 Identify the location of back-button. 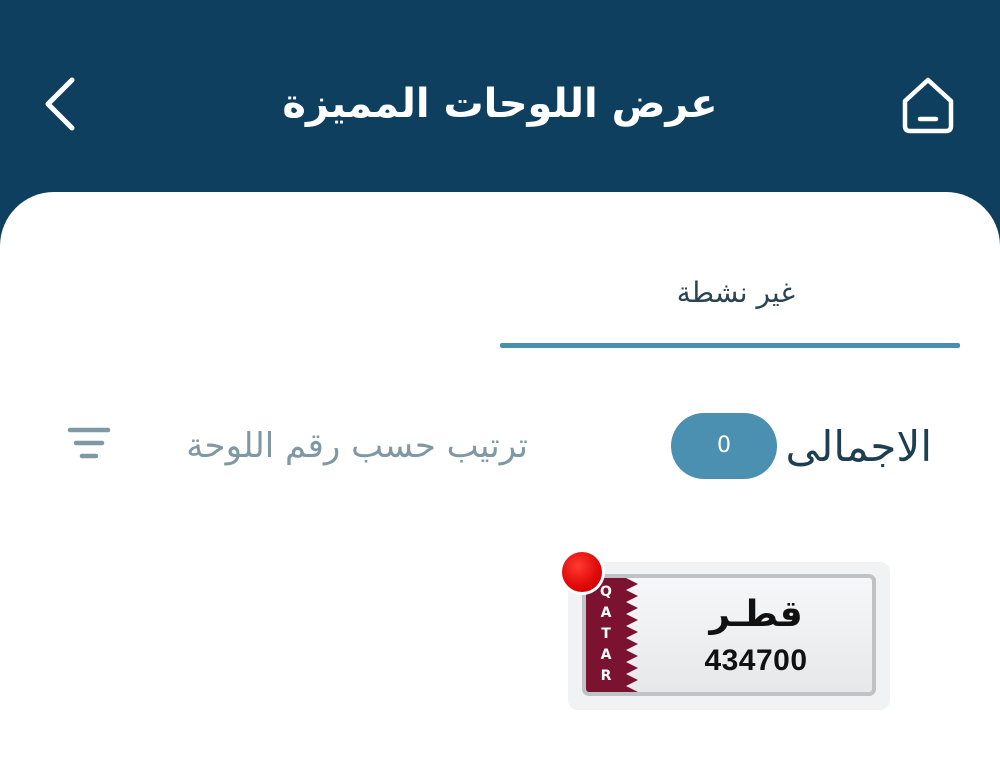
(60, 104).